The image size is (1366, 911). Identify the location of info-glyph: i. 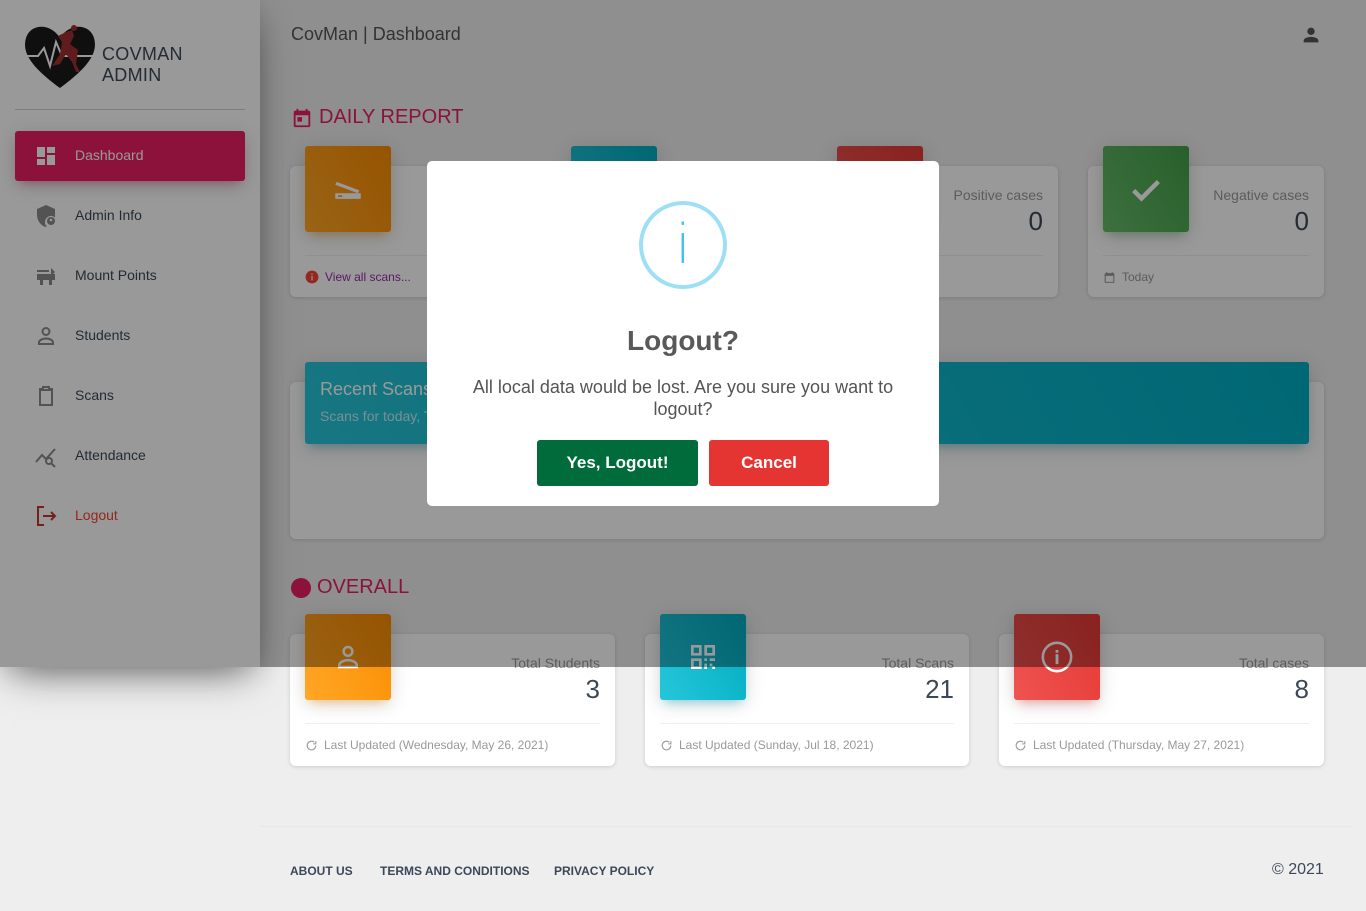
(683, 244).